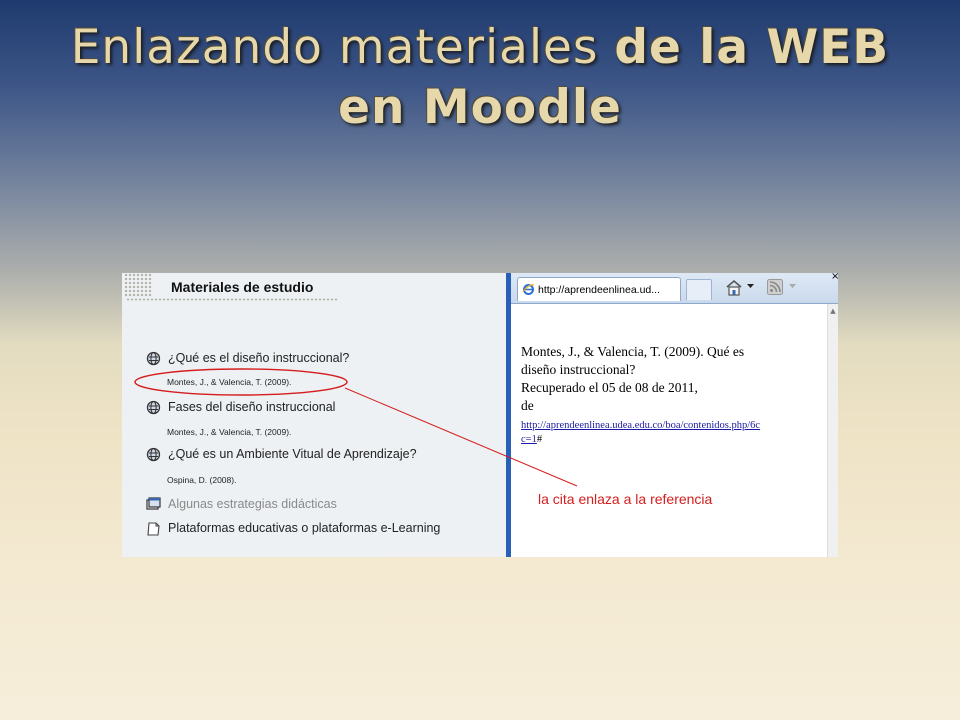  What do you see at coordinates (232, 299) in the screenshot?
I see `section-underline` at bounding box center [232, 299].